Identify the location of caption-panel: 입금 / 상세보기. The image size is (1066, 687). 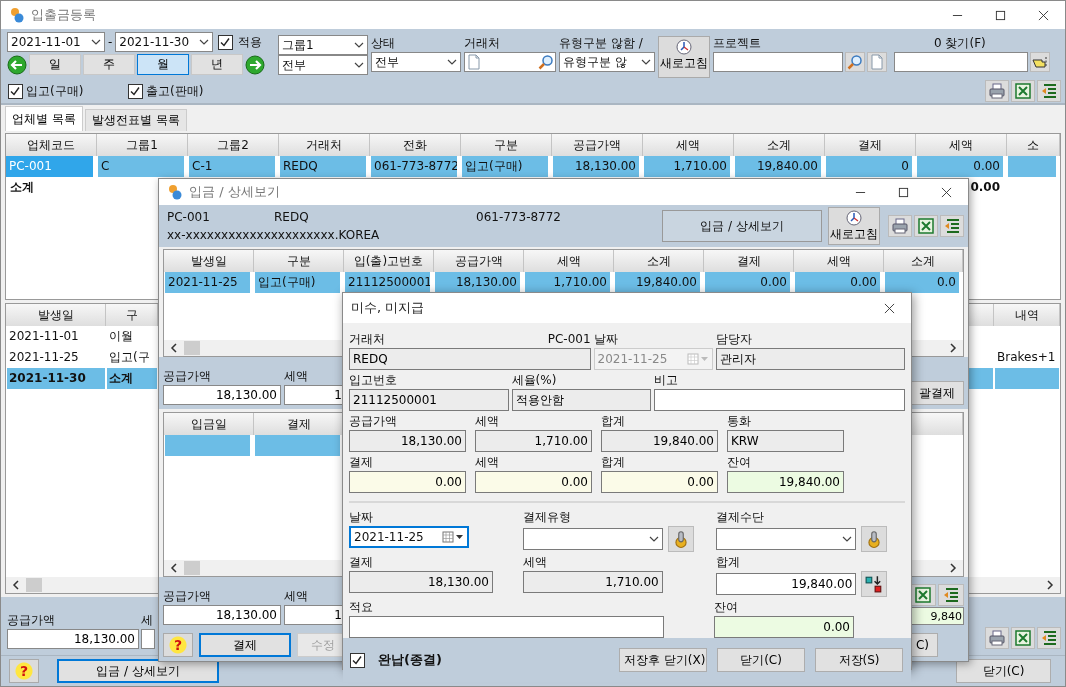
(742, 226).